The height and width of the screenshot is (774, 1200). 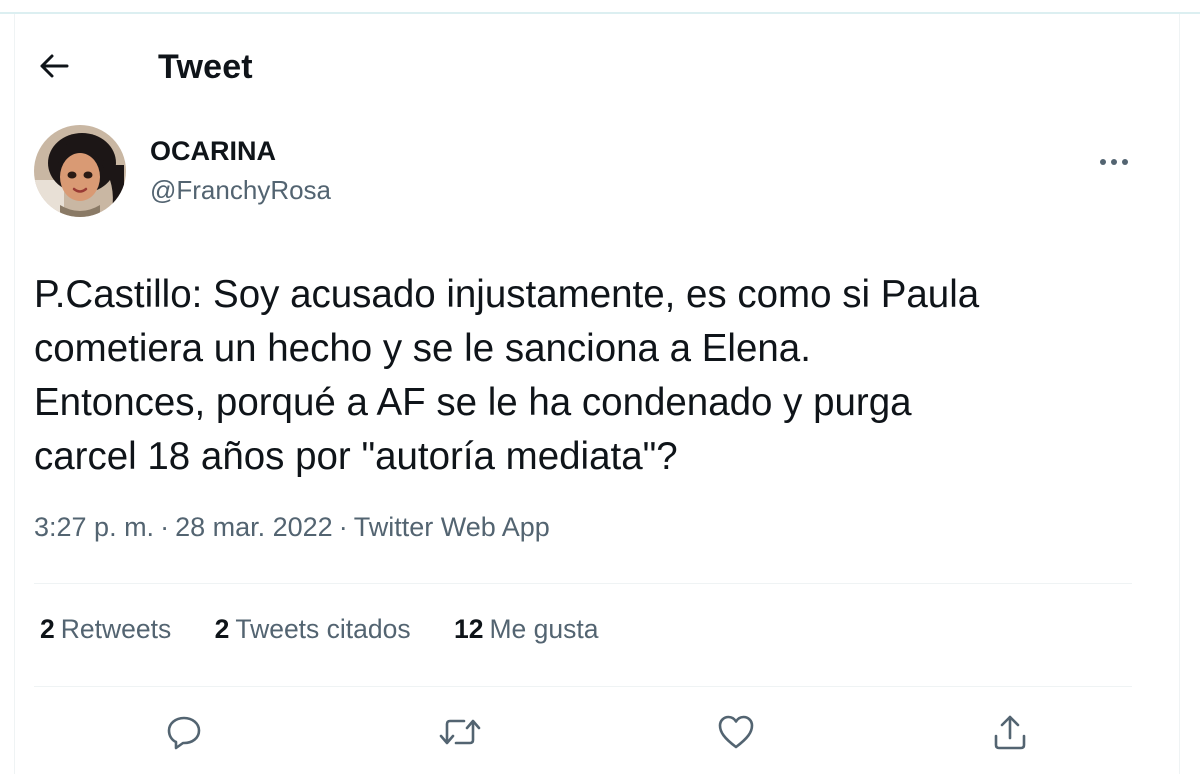 I want to click on quote-tweets-stat: 2 Tweets citados, so click(x=313, y=629).